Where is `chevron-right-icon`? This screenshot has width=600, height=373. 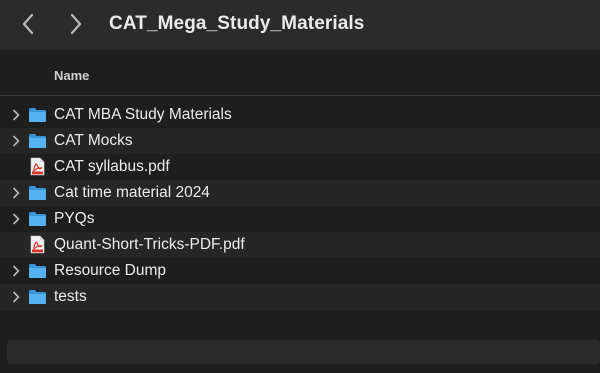 chevron-right-icon is located at coordinates (76, 24).